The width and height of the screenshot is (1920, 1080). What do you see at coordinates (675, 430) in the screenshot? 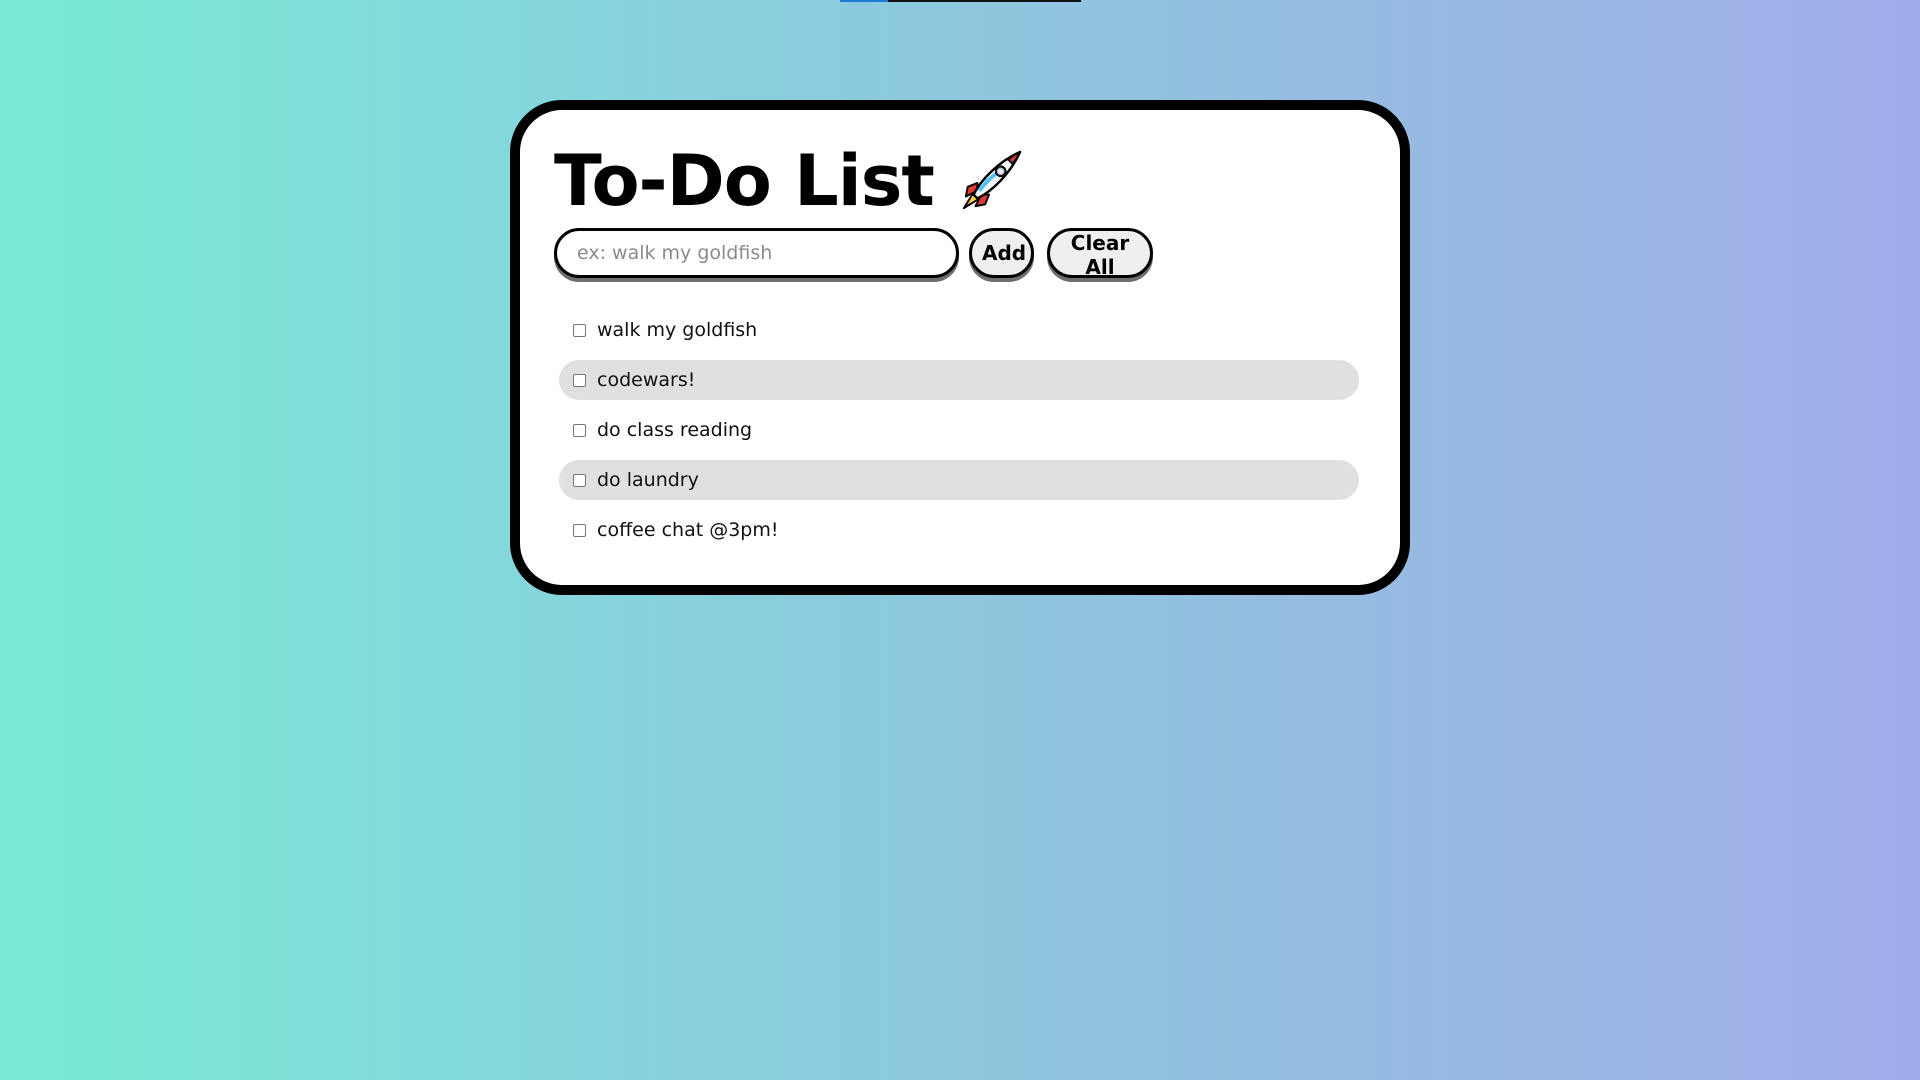
I see `todo-text: do class reading` at bounding box center [675, 430].